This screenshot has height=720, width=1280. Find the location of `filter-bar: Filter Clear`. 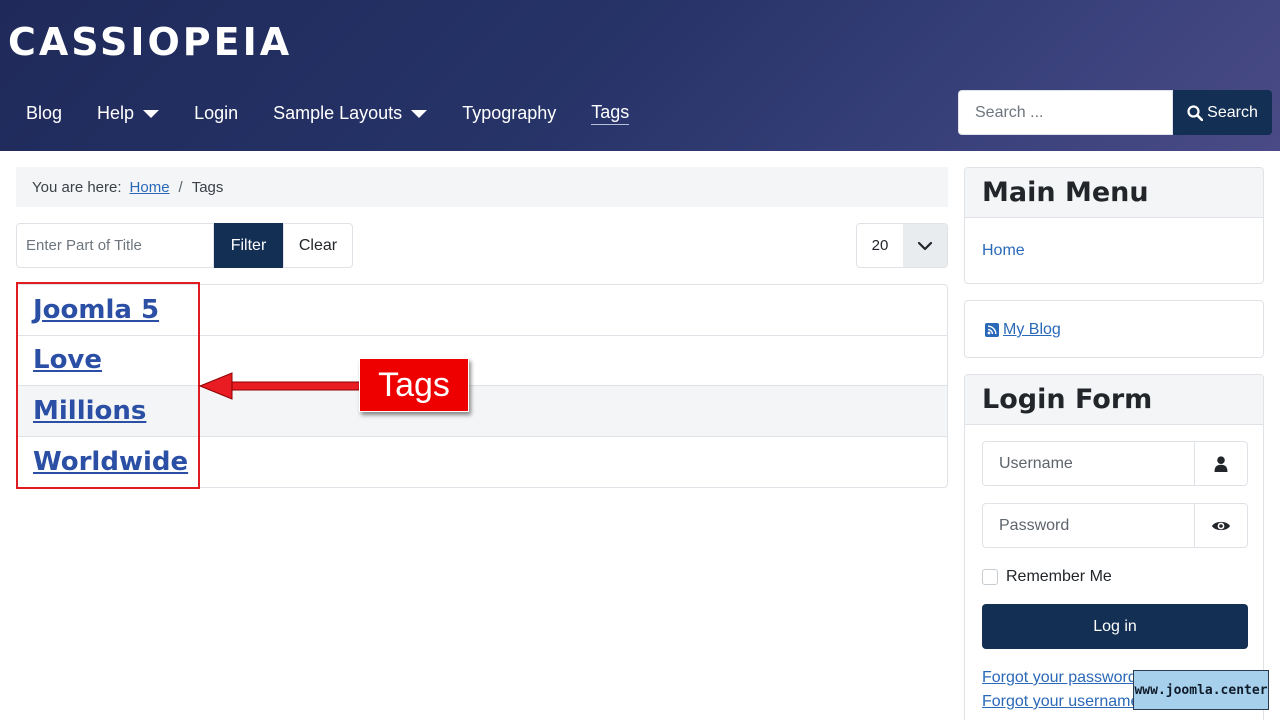

filter-bar: Filter Clear is located at coordinates (184, 245).